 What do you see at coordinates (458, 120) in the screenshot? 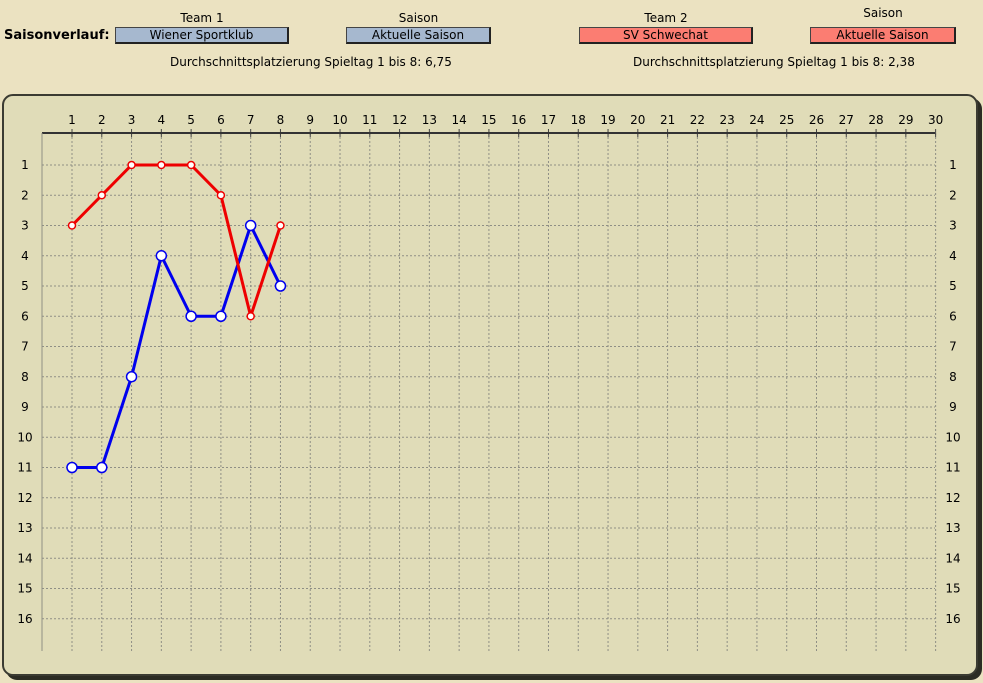
I see `x-tick-label: 14` at bounding box center [458, 120].